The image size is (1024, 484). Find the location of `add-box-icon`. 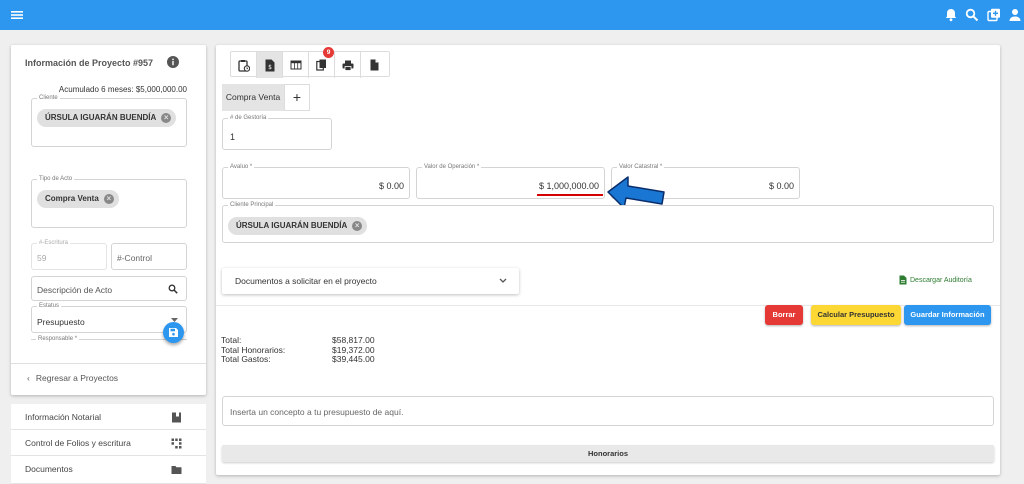

add-box-icon is located at coordinates (994, 15).